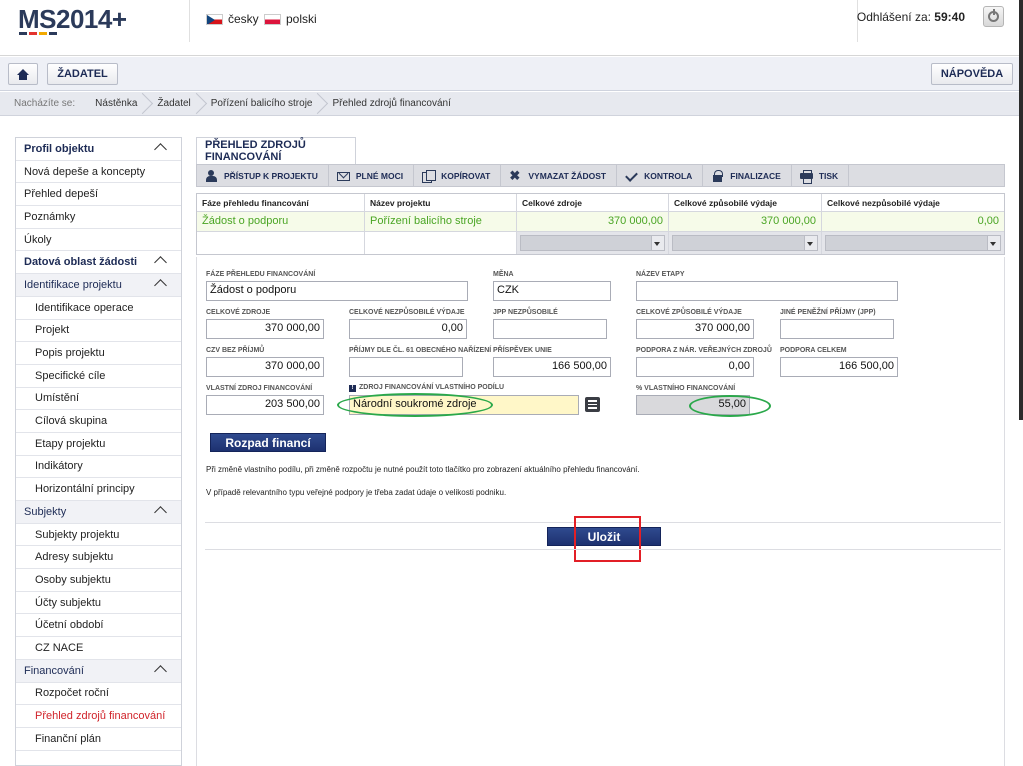 The height and width of the screenshot is (766, 1023). I want to click on grid-cell-faze: Žádost o podporu, so click(281, 221).